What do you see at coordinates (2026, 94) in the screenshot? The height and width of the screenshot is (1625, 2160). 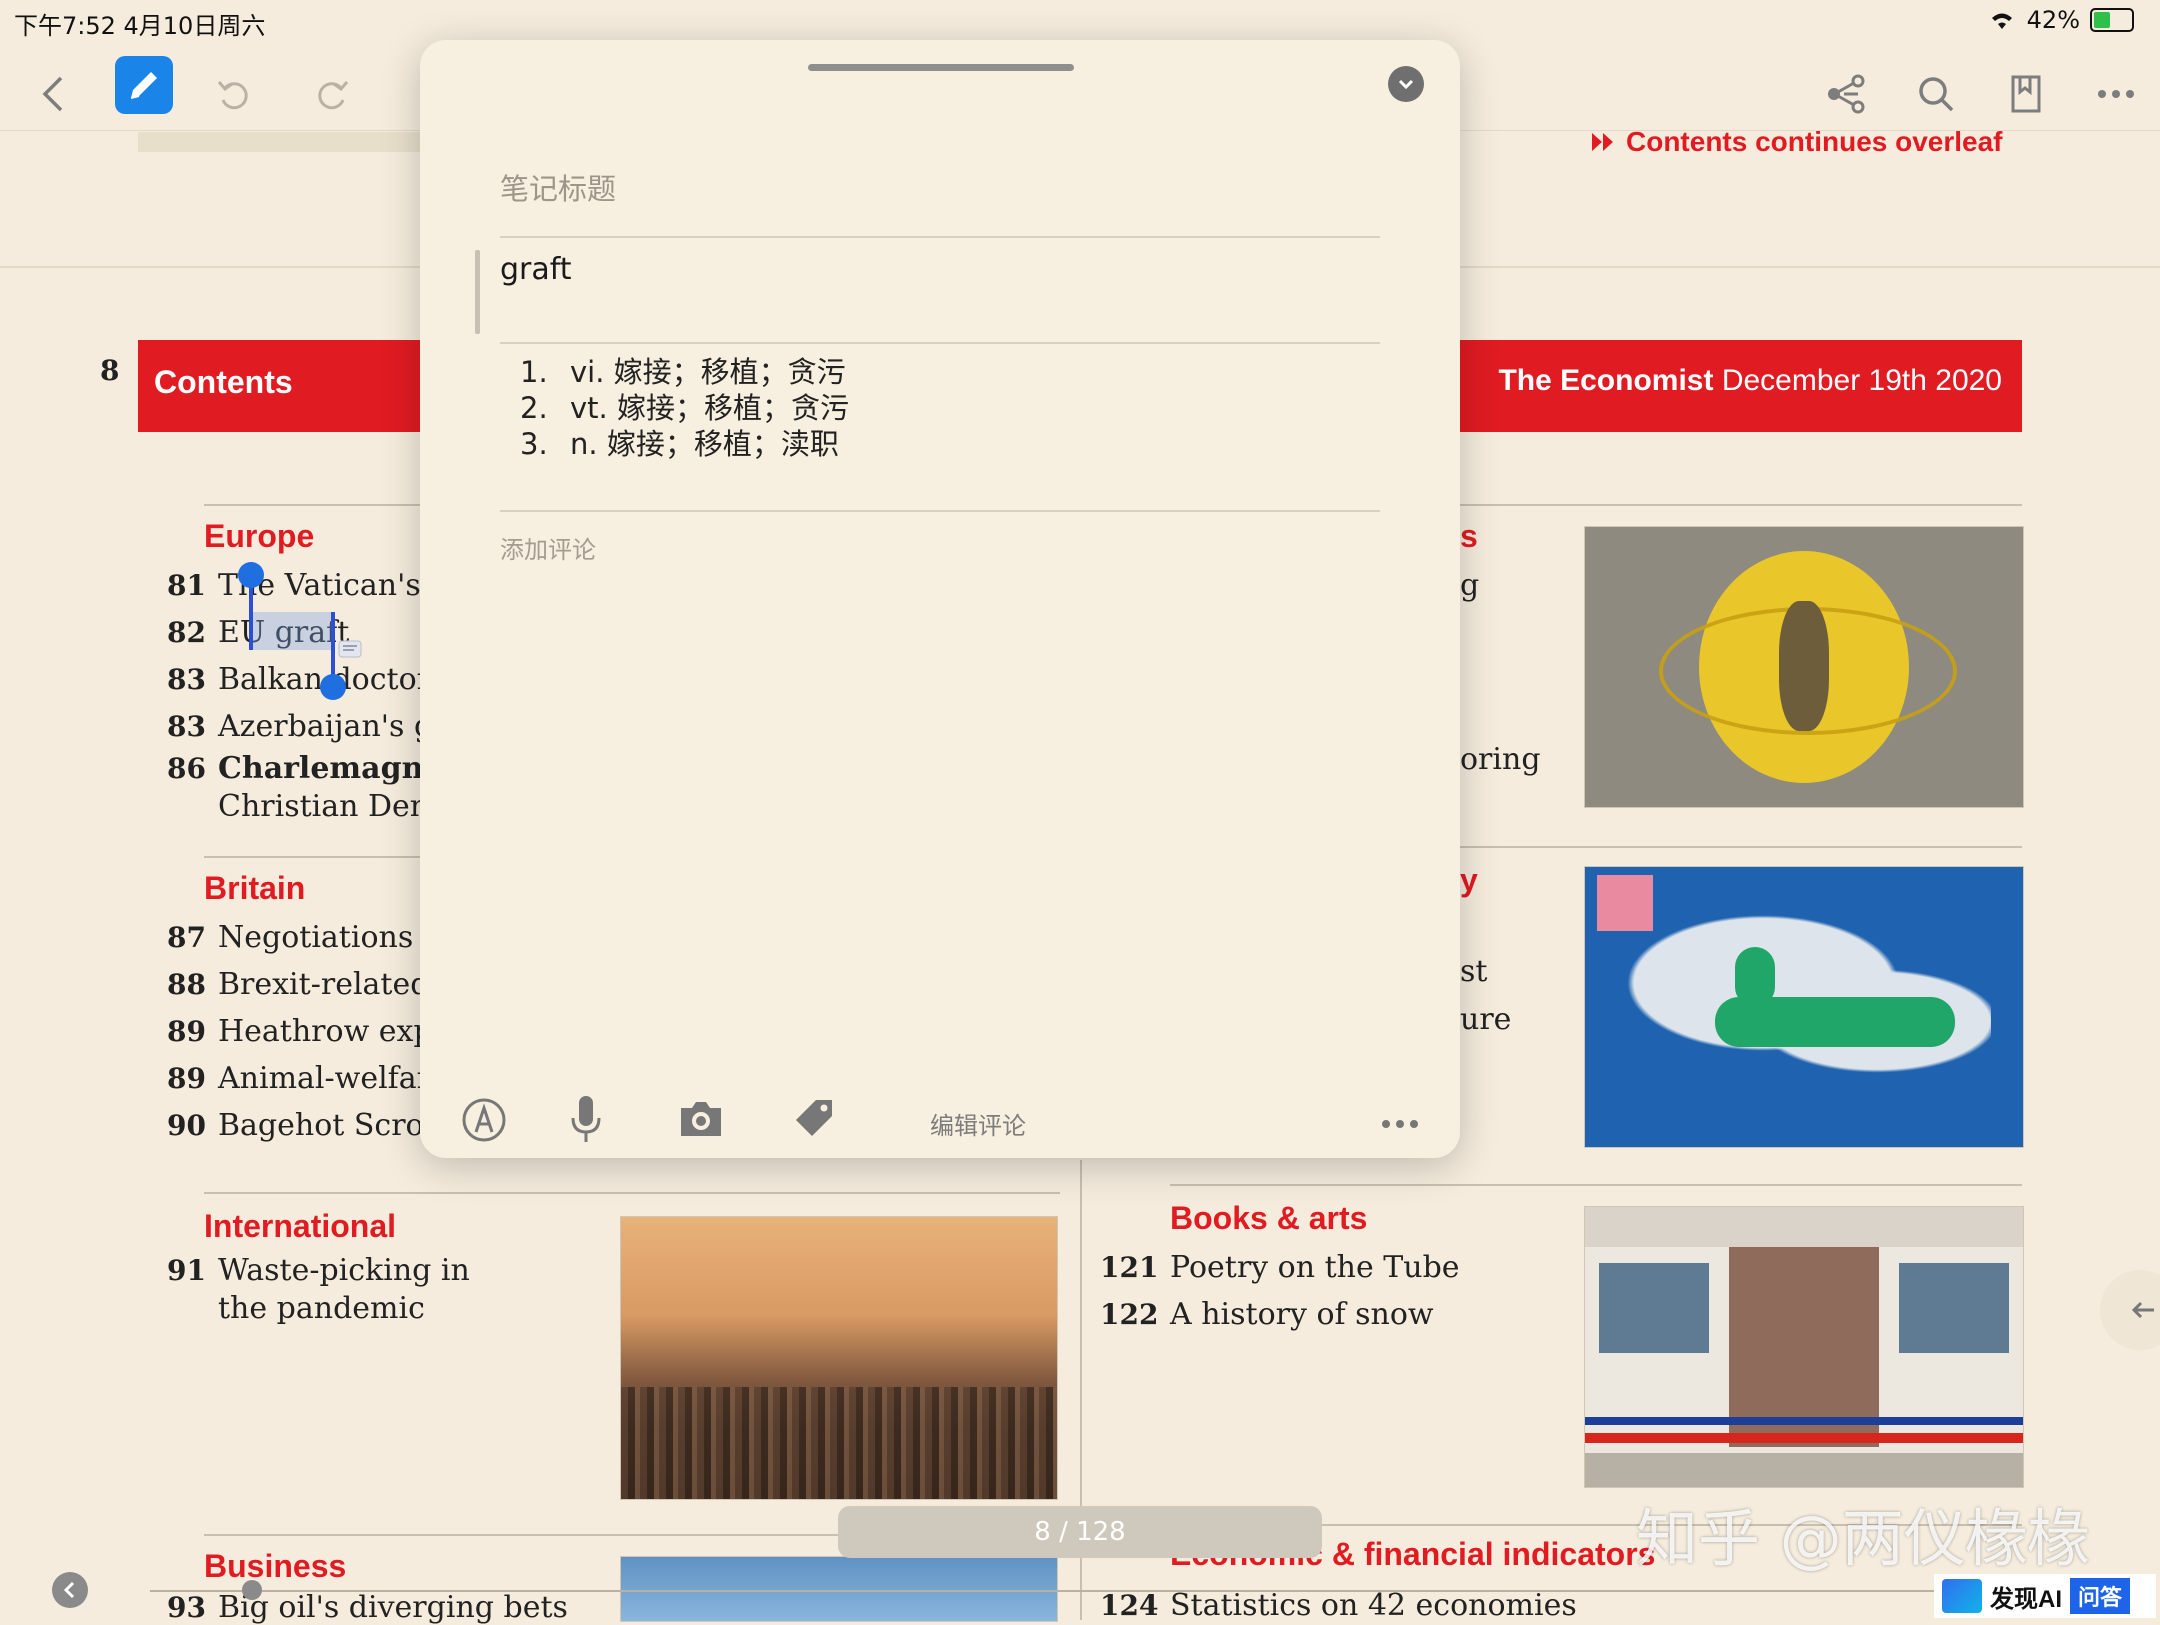 I see `bookmark-icon` at bounding box center [2026, 94].